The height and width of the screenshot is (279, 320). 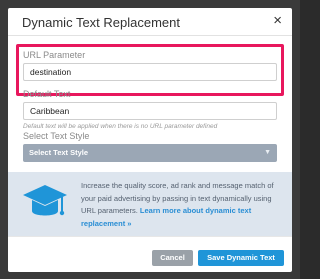 I want to click on graduation-cap-icon, so click(x=45, y=200).